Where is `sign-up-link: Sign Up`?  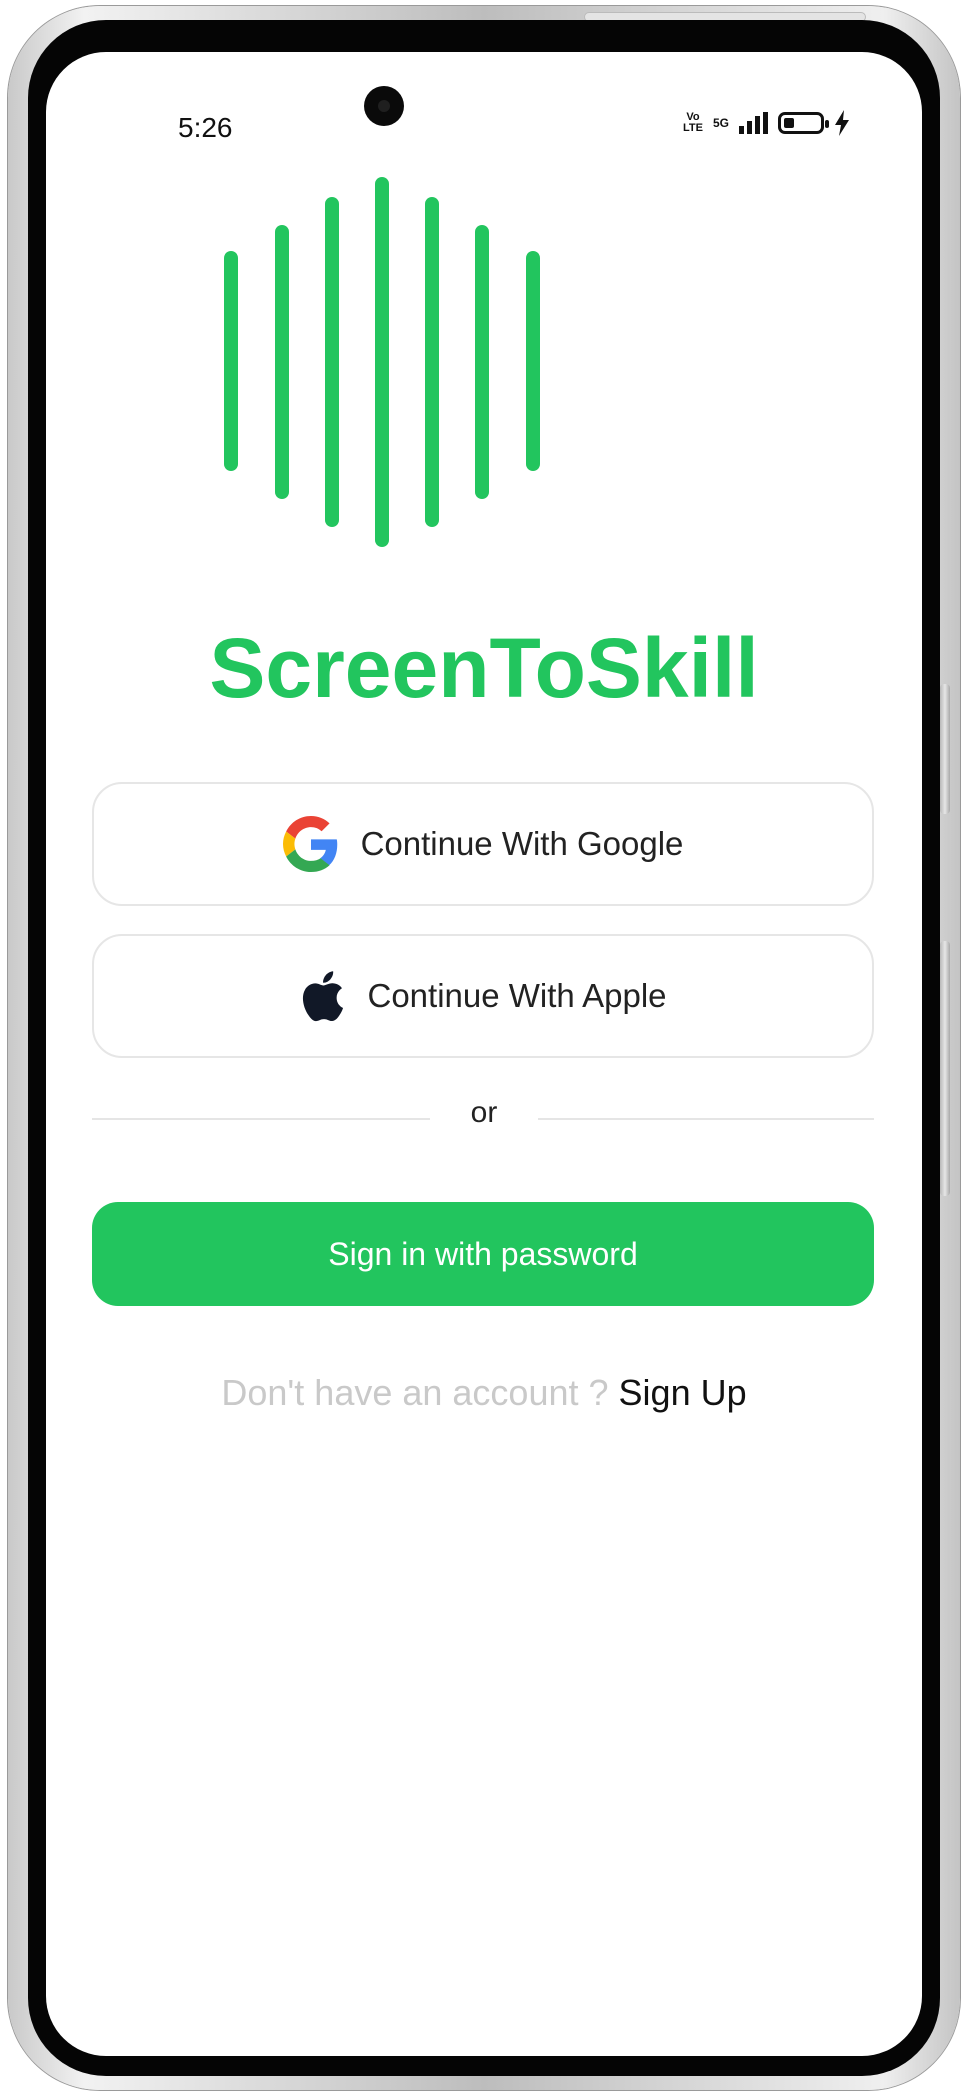
sign-up-link: Sign Up is located at coordinates (683, 1392).